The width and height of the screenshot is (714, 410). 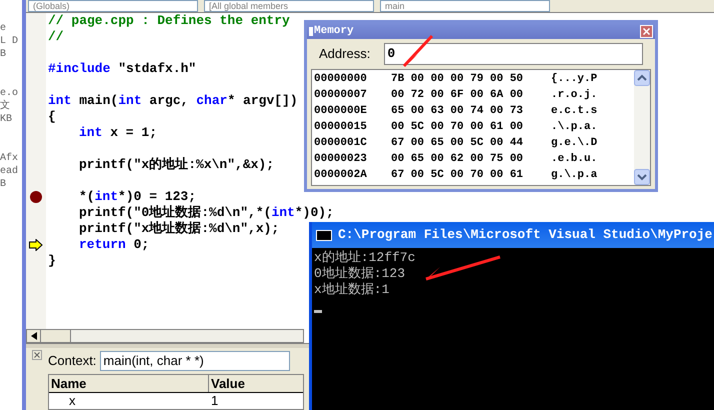 What do you see at coordinates (334, 31) in the screenshot?
I see `window-title: Memory` at bounding box center [334, 31].